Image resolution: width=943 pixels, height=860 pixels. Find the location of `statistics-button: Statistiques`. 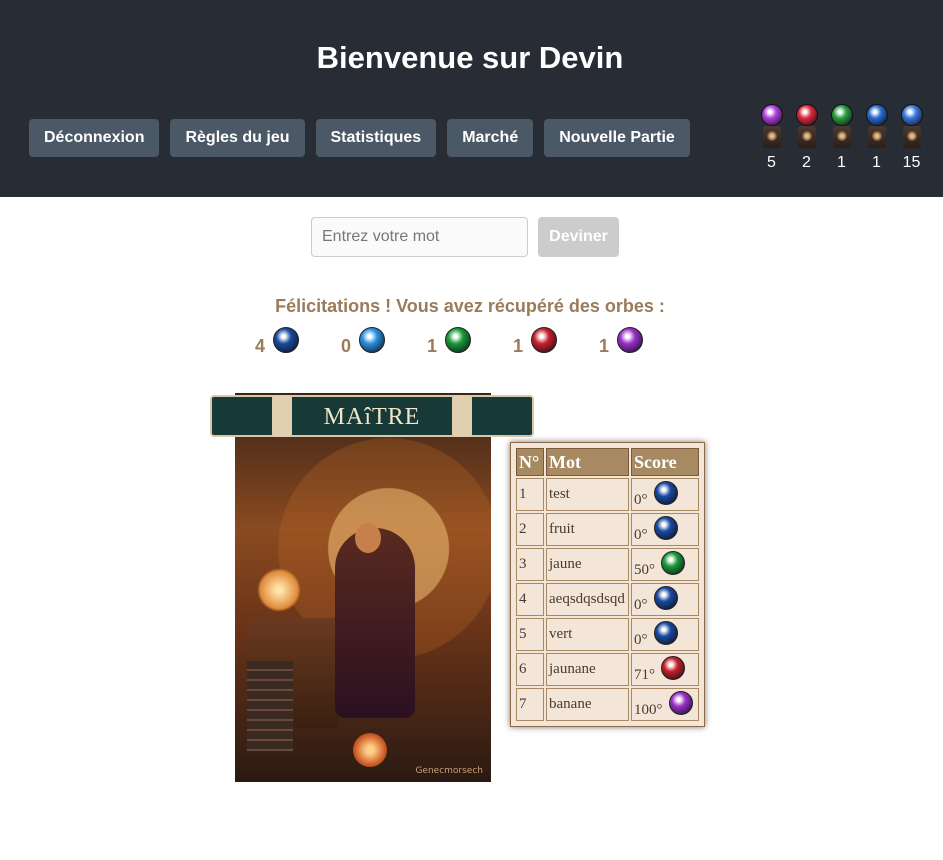

statistics-button: Statistiques is located at coordinates (376, 138).